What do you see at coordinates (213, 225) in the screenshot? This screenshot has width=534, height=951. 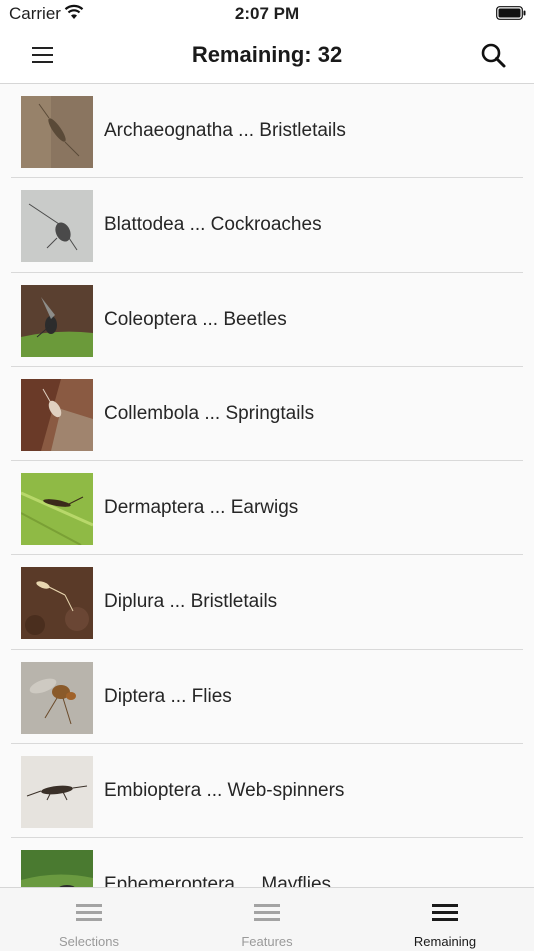 I see `list-item-label: Blattodea ... Cockroaches` at bounding box center [213, 225].